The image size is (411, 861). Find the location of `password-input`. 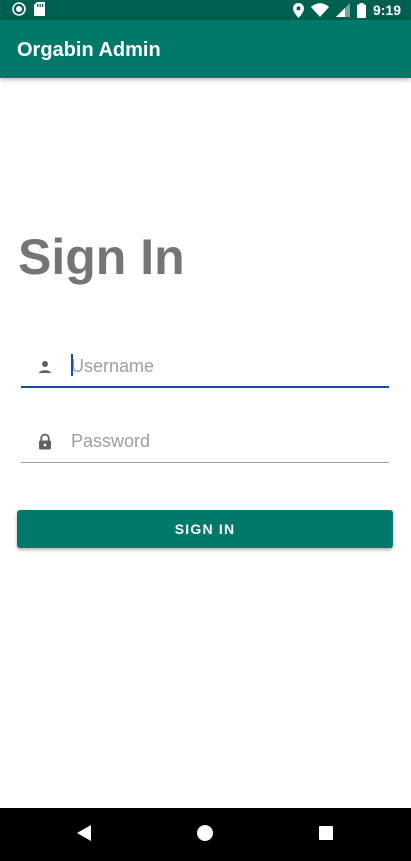

password-input is located at coordinates (226, 441).